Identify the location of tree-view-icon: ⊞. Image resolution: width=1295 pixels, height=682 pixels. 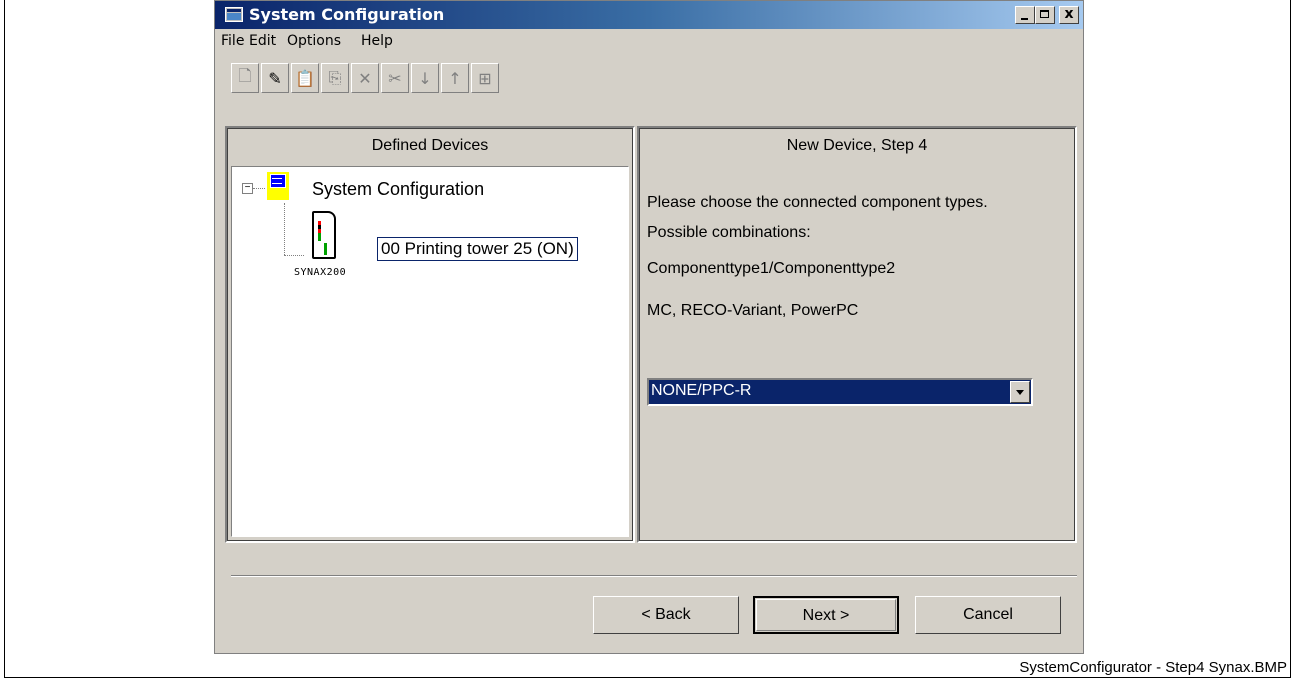
(485, 78).